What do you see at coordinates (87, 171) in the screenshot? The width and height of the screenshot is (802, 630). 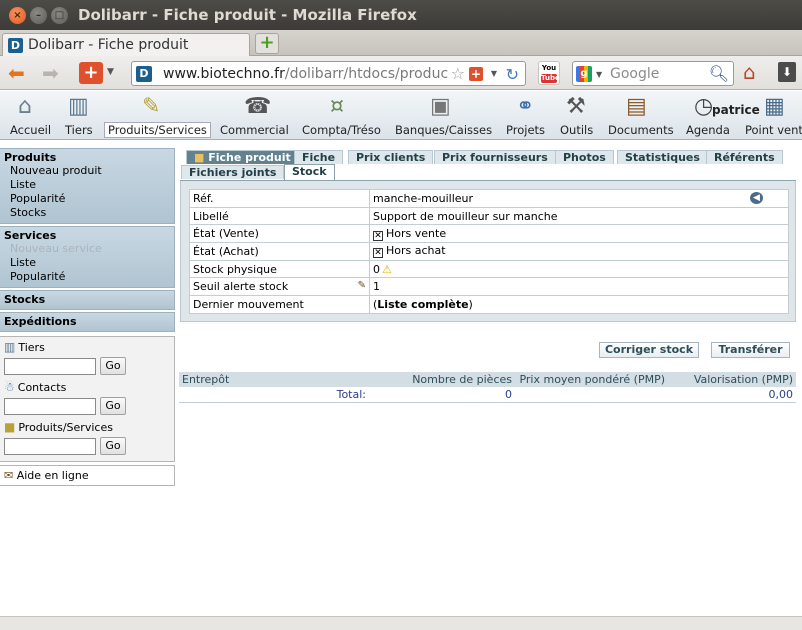 I see `left-item-nouveau-produit: Nouveau produit` at bounding box center [87, 171].